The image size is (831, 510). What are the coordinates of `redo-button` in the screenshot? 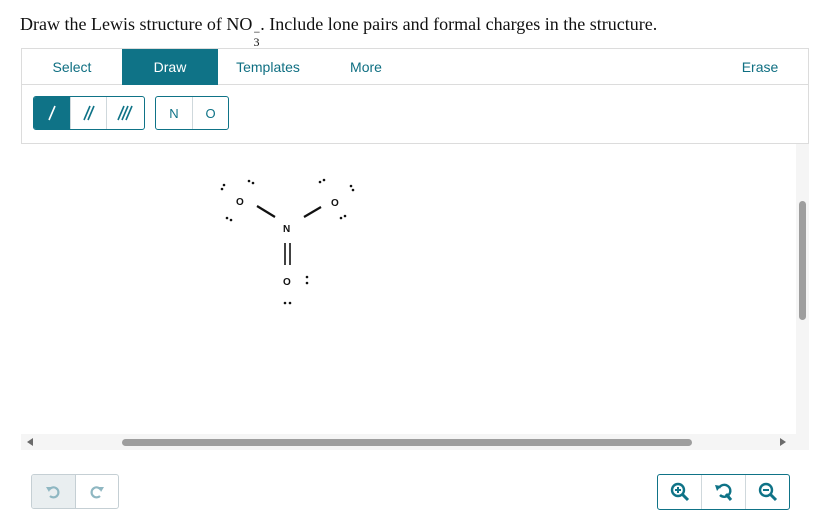 It's located at (96, 491).